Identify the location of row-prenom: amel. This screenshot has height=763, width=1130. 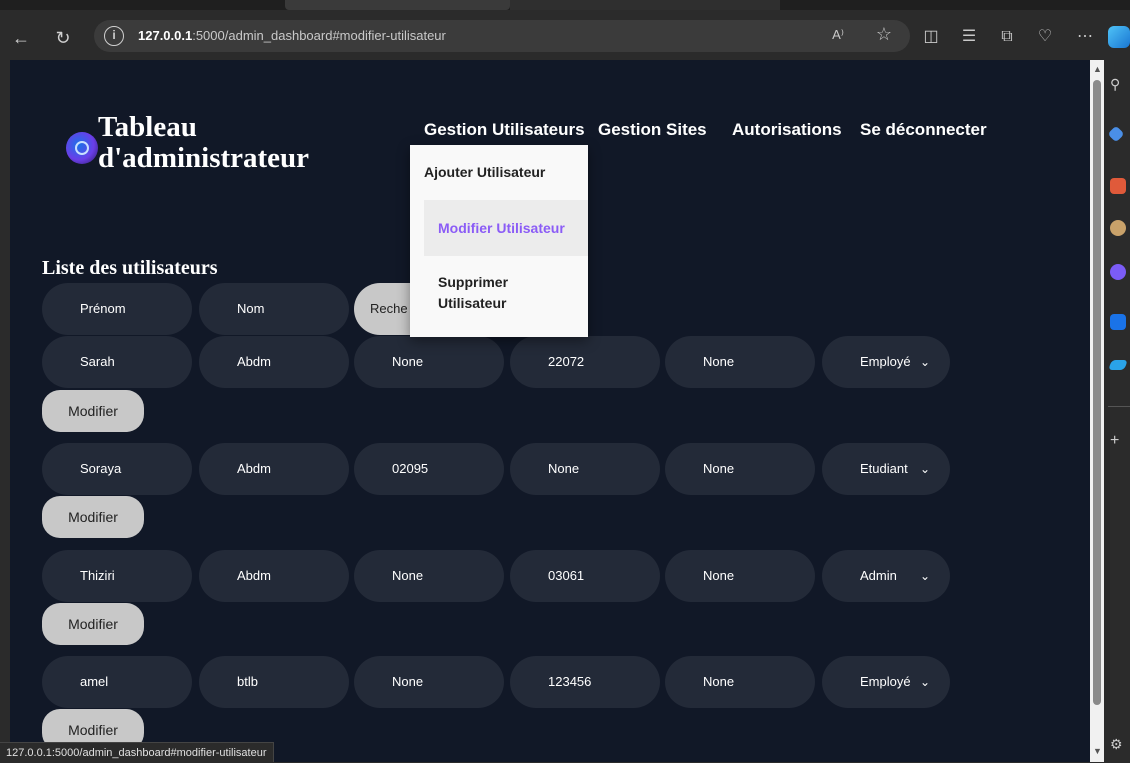
(117, 682).